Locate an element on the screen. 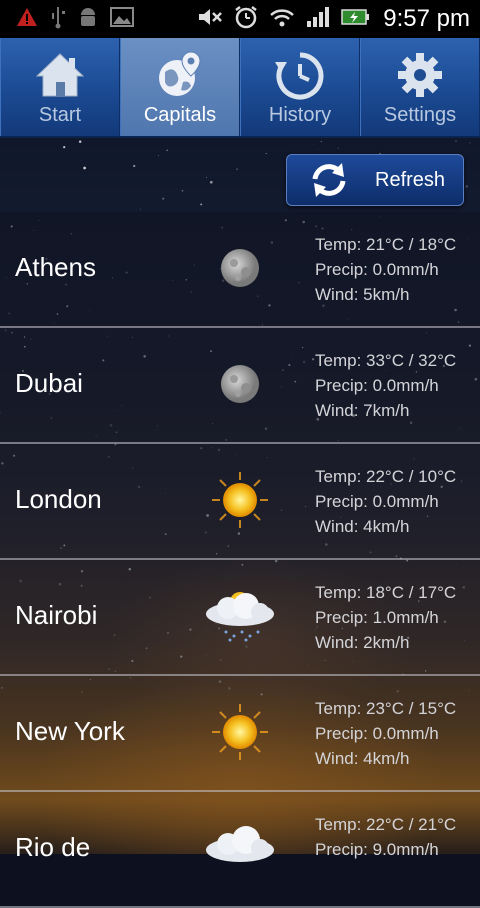  refresh-button: Refresh is located at coordinates (375, 180).